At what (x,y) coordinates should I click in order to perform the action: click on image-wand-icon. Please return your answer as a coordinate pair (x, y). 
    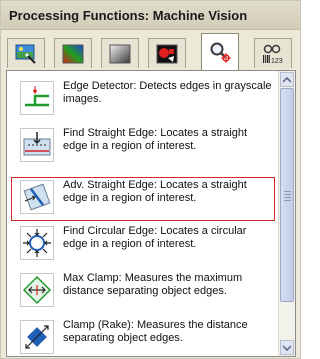
    Looking at the image, I should click on (25, 54).